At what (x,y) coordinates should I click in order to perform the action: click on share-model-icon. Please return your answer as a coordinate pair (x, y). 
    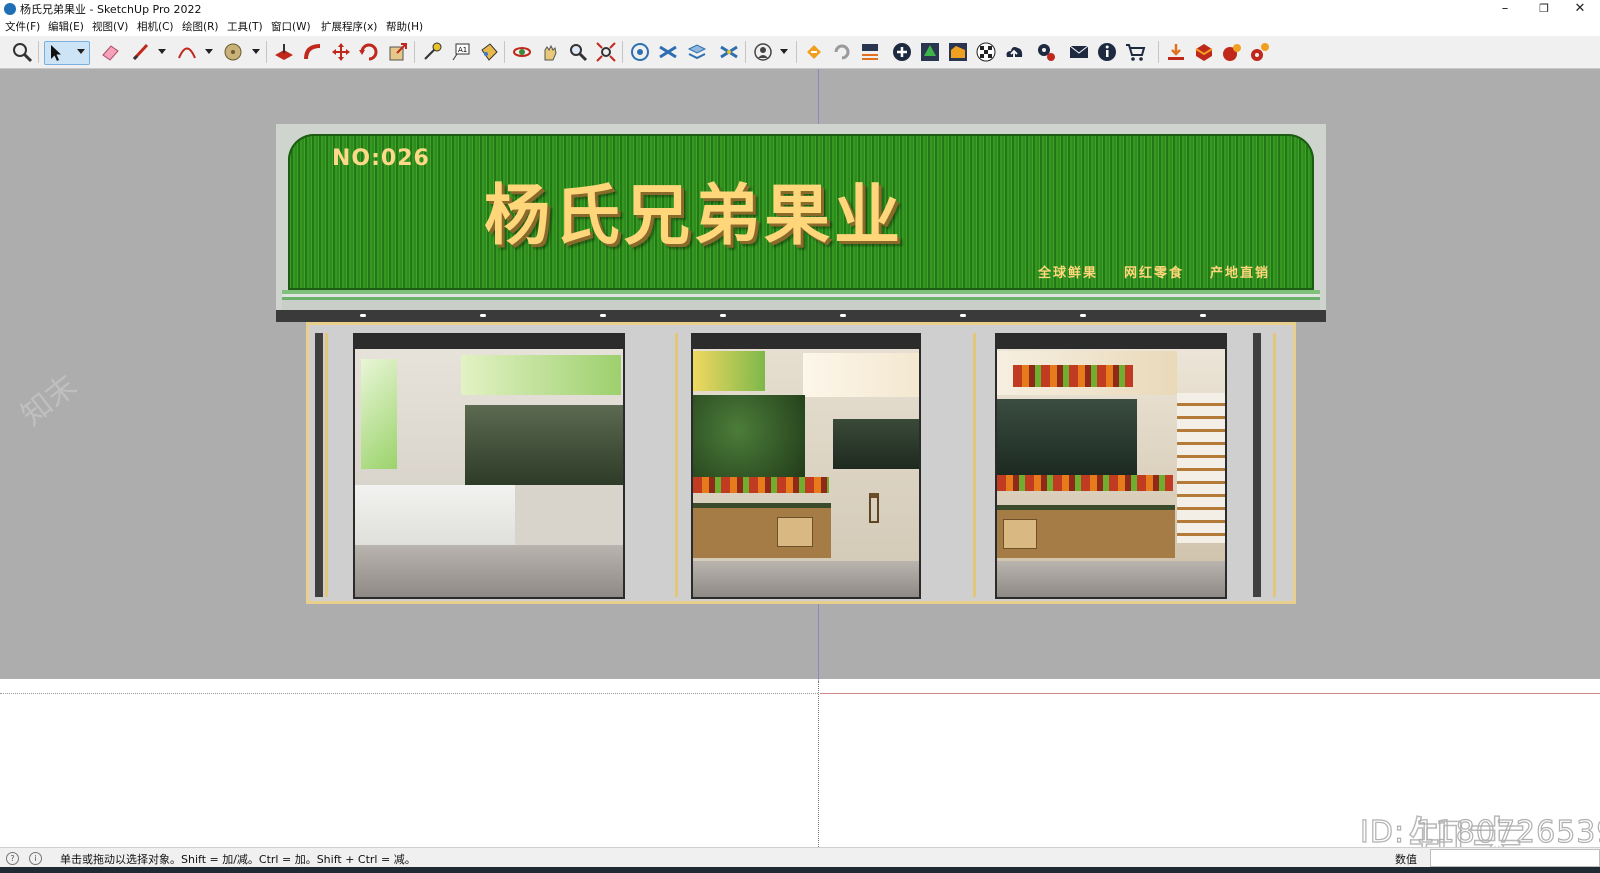
    Looking at the image, I should click on (729, 52).